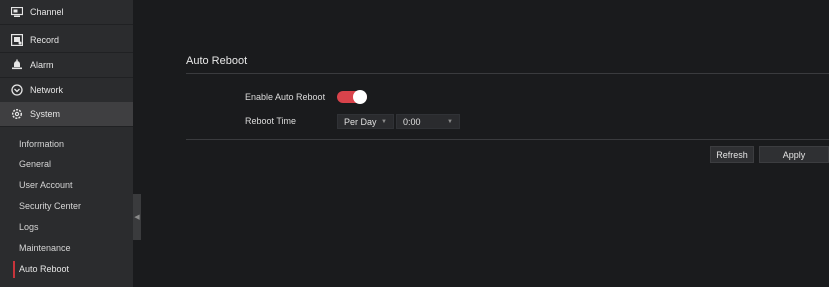 Image resolution: width=829 pixels, height=287 pixels. What do you see at coordinates (45, 248) in the screenshot?
I see `sub-item-label: Maintenance` at bounding box center [45, 248].